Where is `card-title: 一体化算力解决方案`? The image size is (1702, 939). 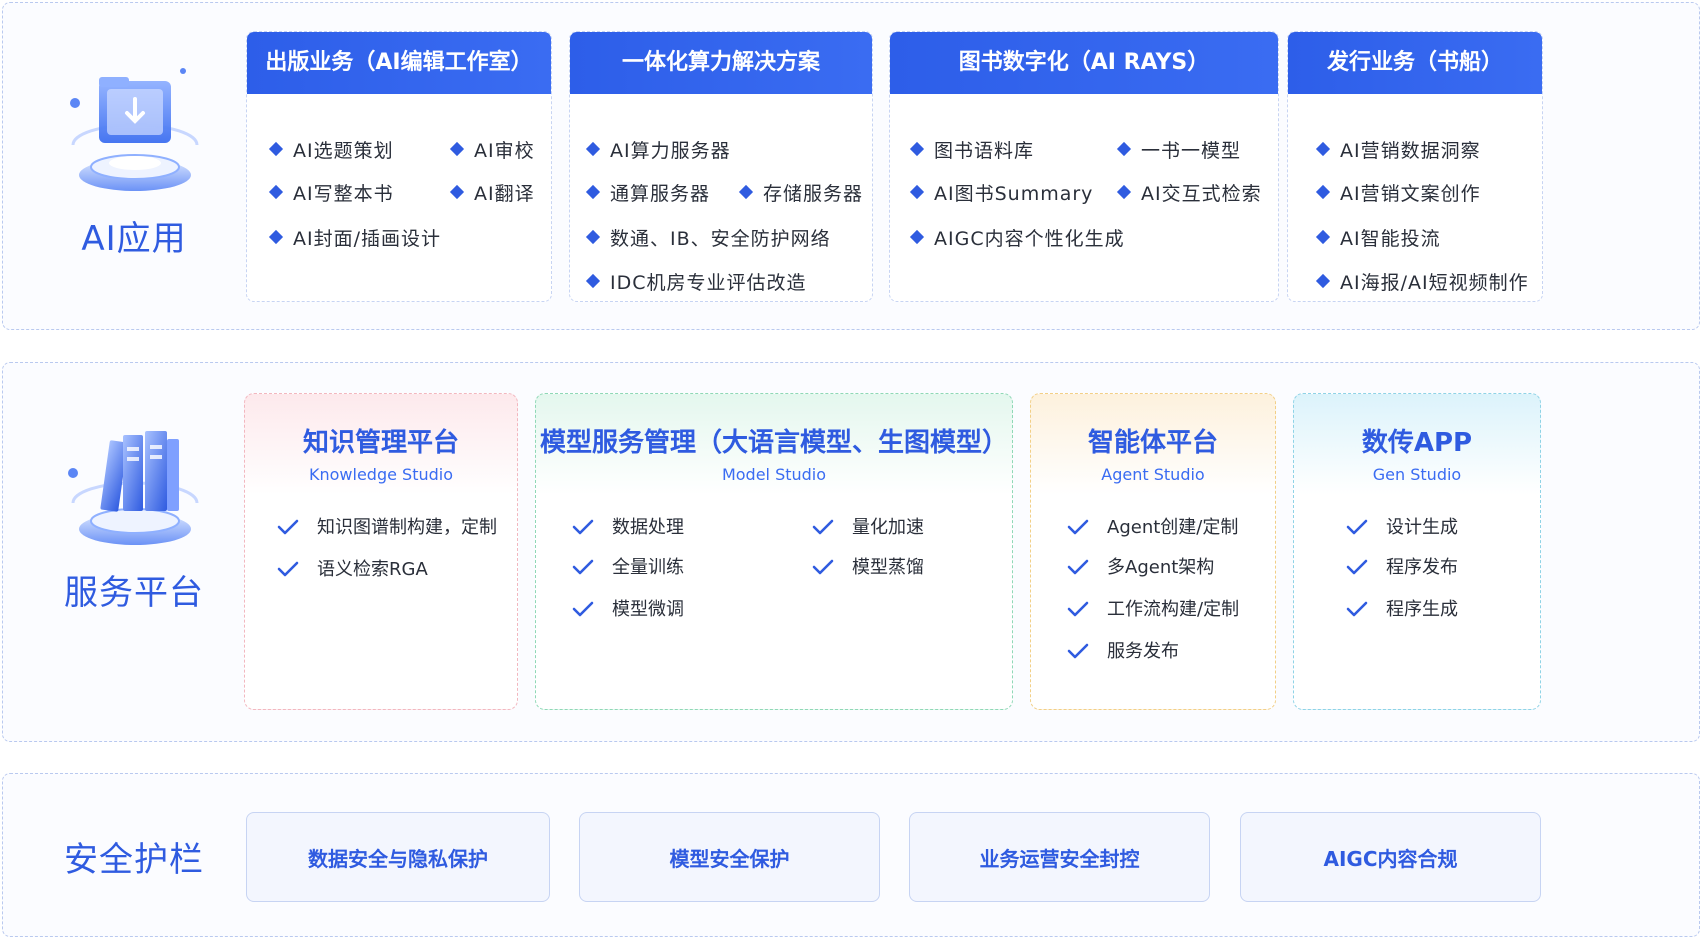 card-title: 一体化算力解决方案 is located at coordinates (721, 63).